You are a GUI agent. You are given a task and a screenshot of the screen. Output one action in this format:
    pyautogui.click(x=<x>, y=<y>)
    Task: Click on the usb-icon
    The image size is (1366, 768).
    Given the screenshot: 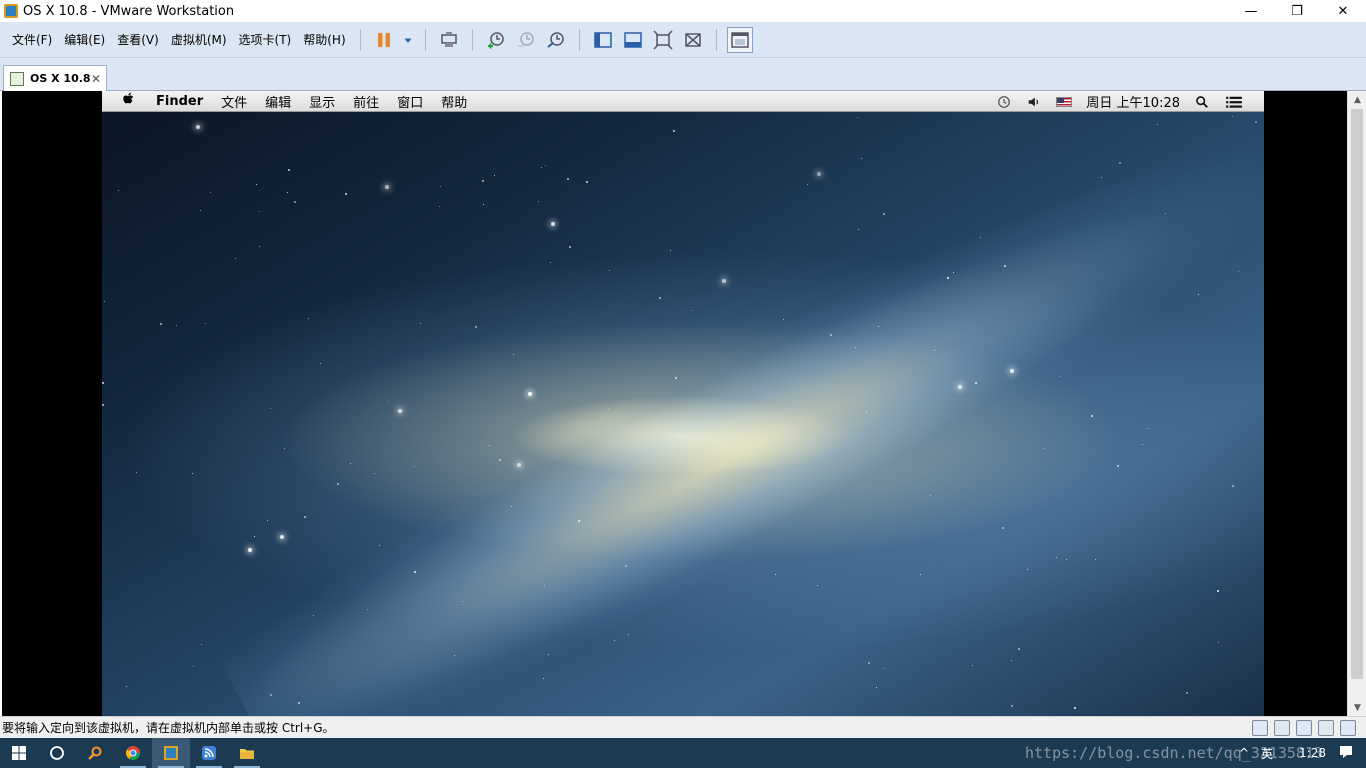 What is the action you would take?
    pyautogui.click(x=1326, y=728)
    